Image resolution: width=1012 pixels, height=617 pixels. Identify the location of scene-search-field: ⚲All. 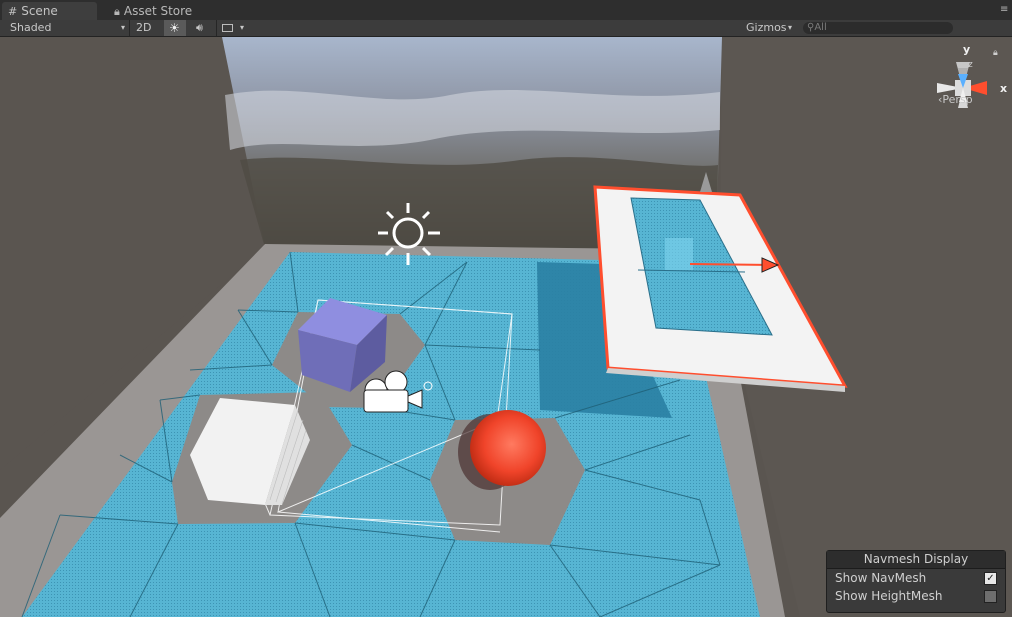
(878, 28).